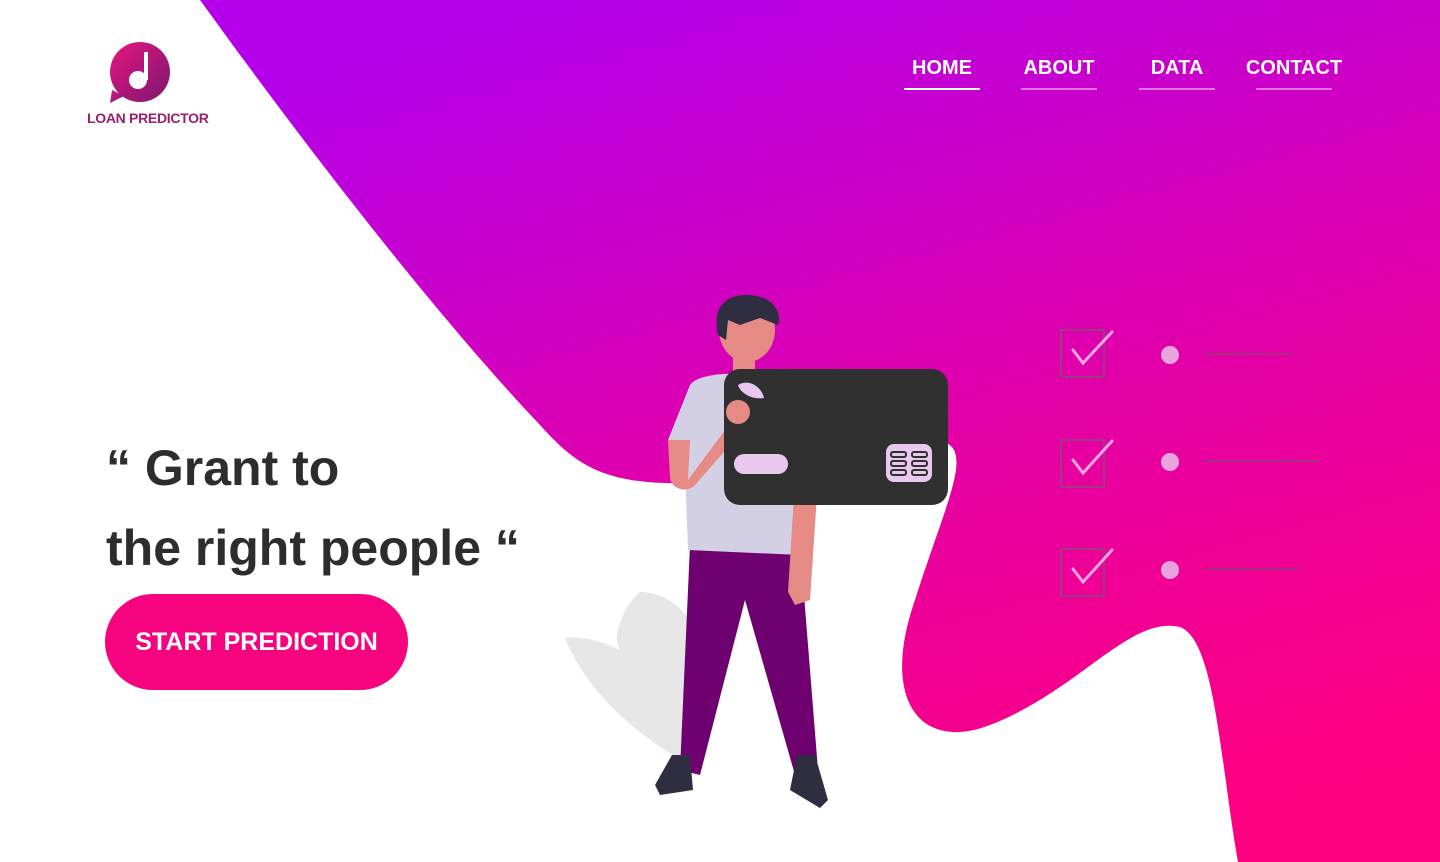 This screenshot has width=1440, height=862. I want to click on nav-contact-underline, so click(1294, 89).